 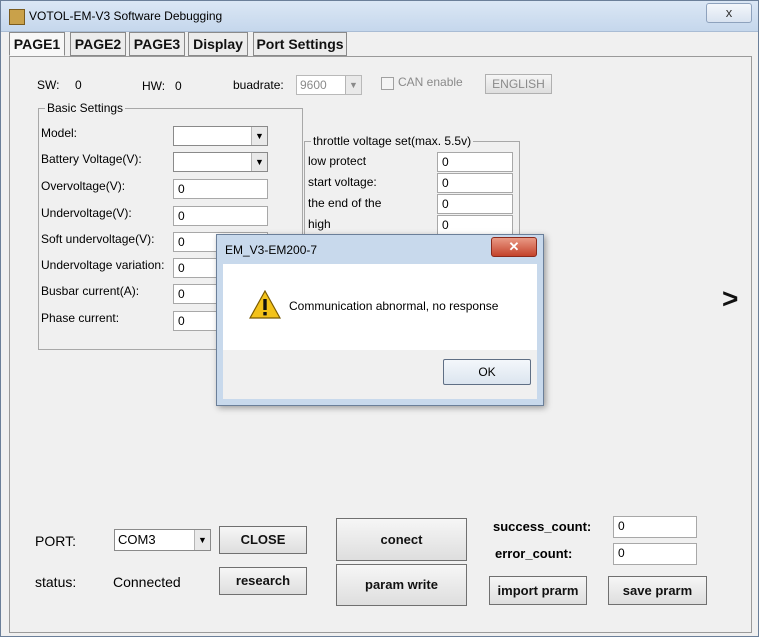 I want to click on ok-button: OK, so click(x=487, y=372).